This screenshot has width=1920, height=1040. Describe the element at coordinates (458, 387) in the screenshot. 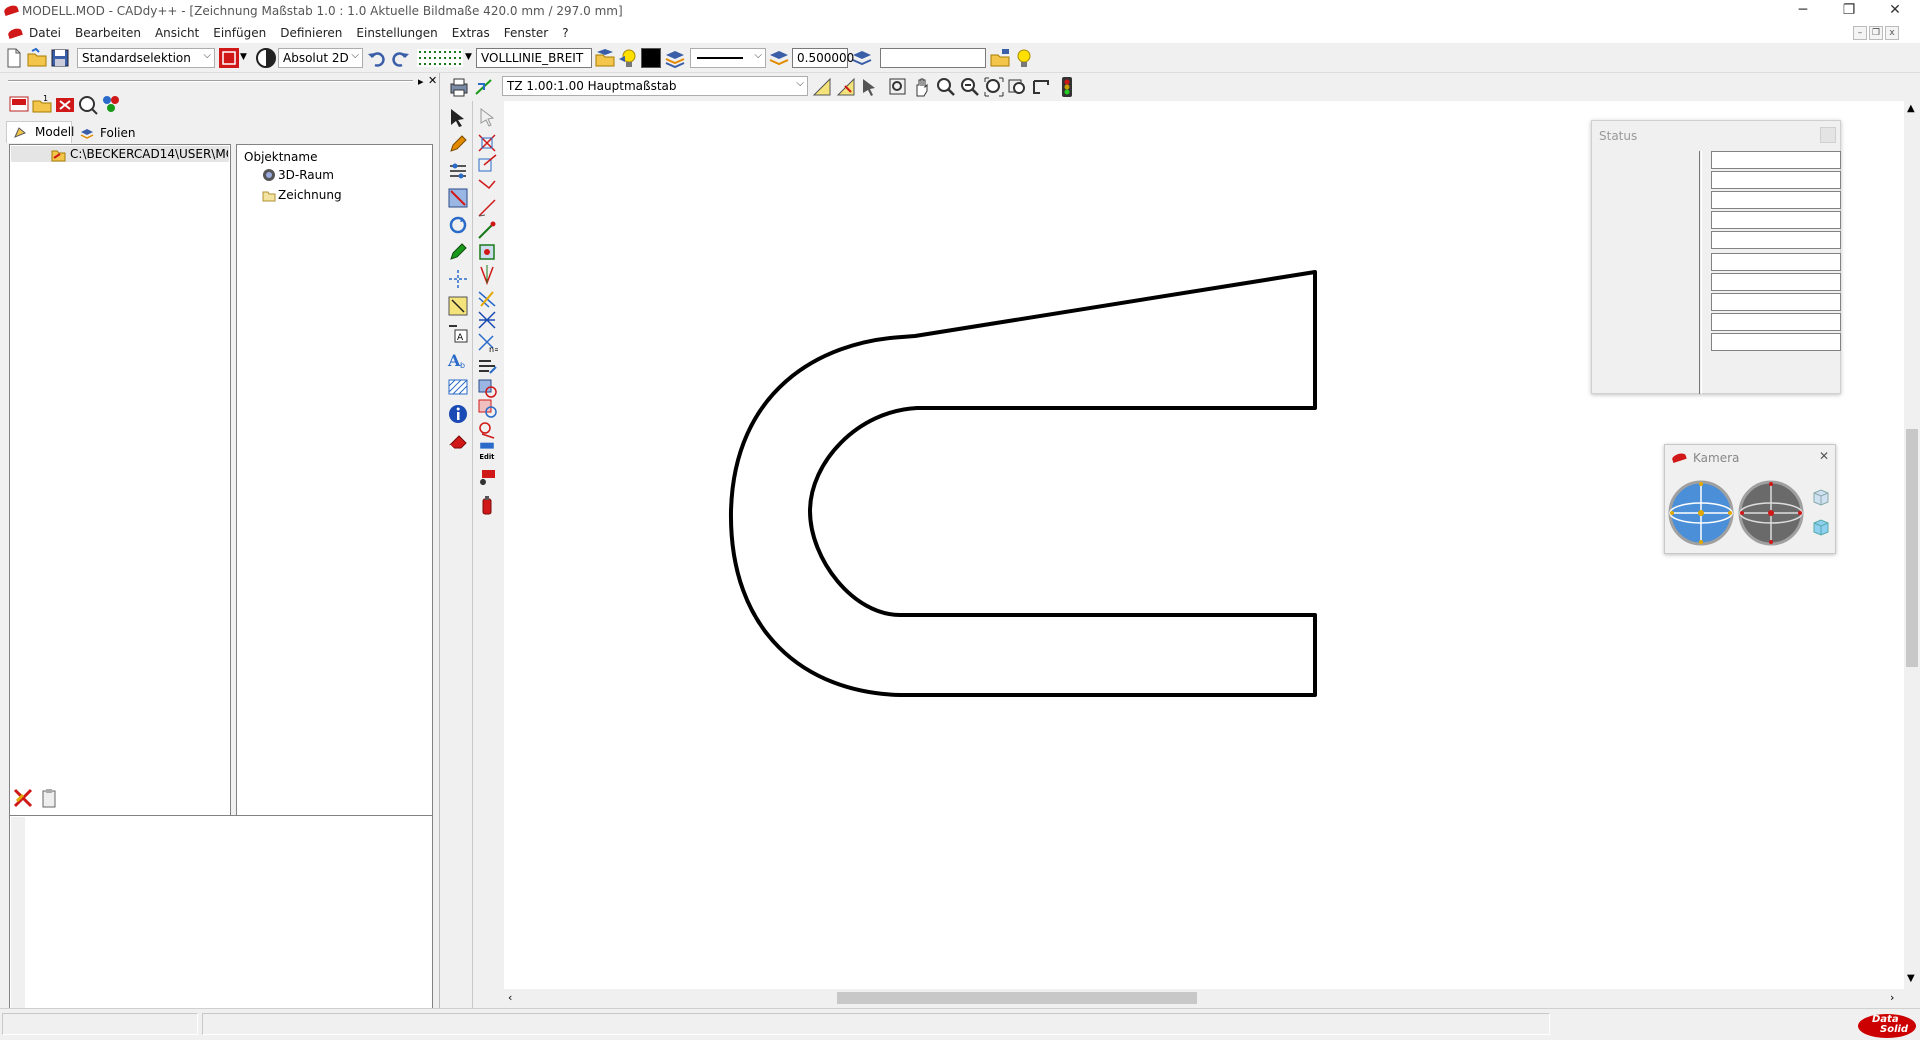

I see `hatch-icon` at that location.